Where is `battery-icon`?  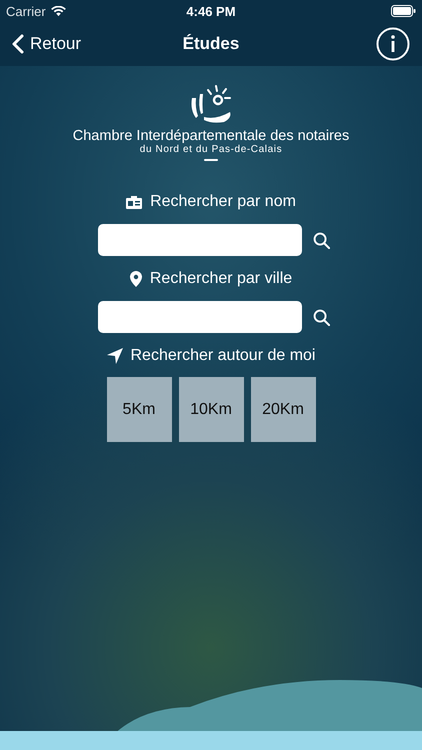
battery-icon is located at coordinates (403, 11).